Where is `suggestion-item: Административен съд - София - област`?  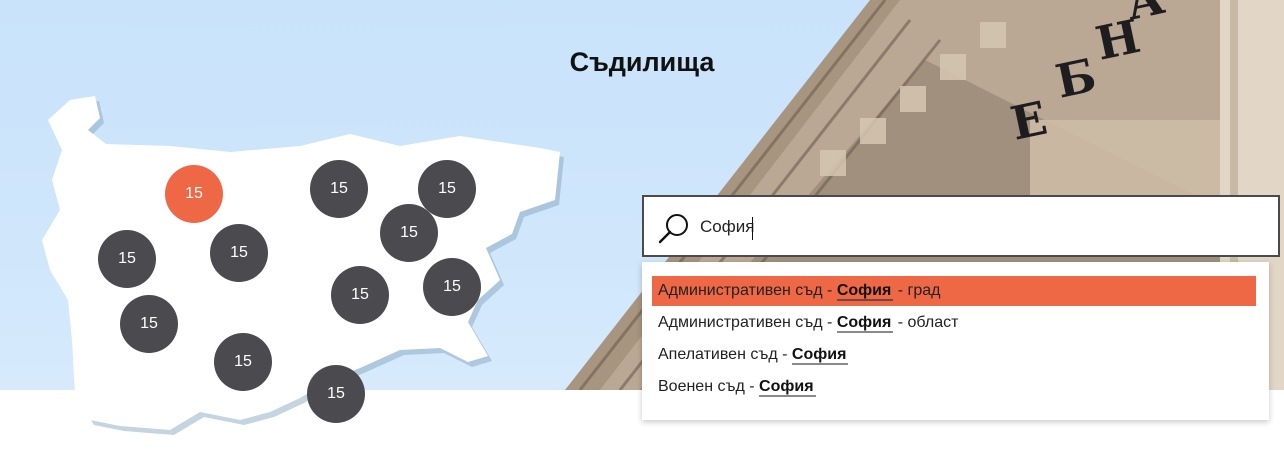
suggestion-item: Административен съд - София - област is located at coordinates (954, 323).